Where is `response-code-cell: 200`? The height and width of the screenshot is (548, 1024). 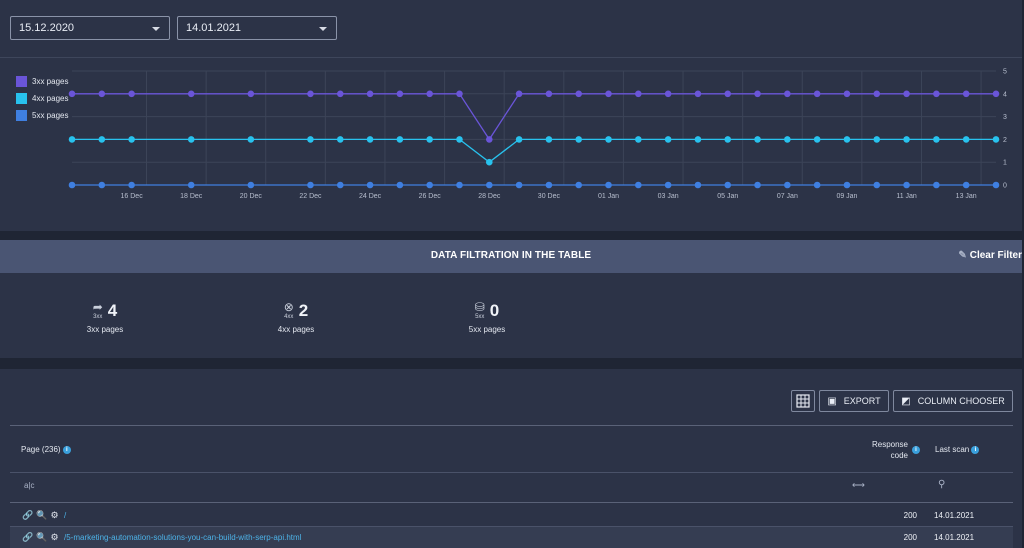 response-code-cell: 200 is located at coordinates (910, 515).